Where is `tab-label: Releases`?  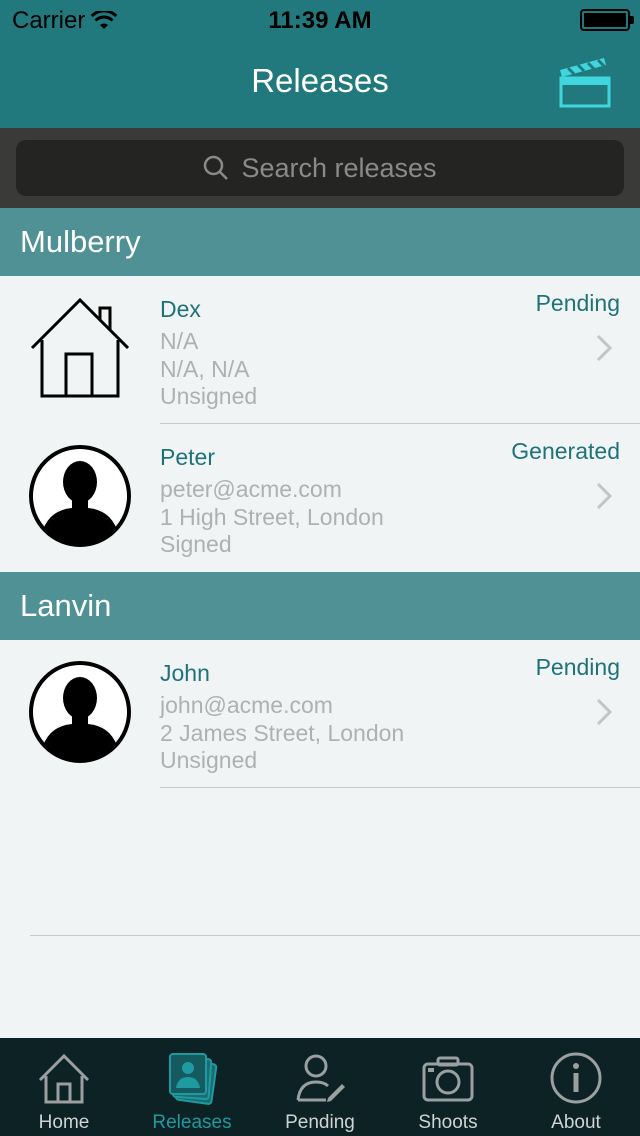 tab-label: Releases is located at coordinates (192, 1122).